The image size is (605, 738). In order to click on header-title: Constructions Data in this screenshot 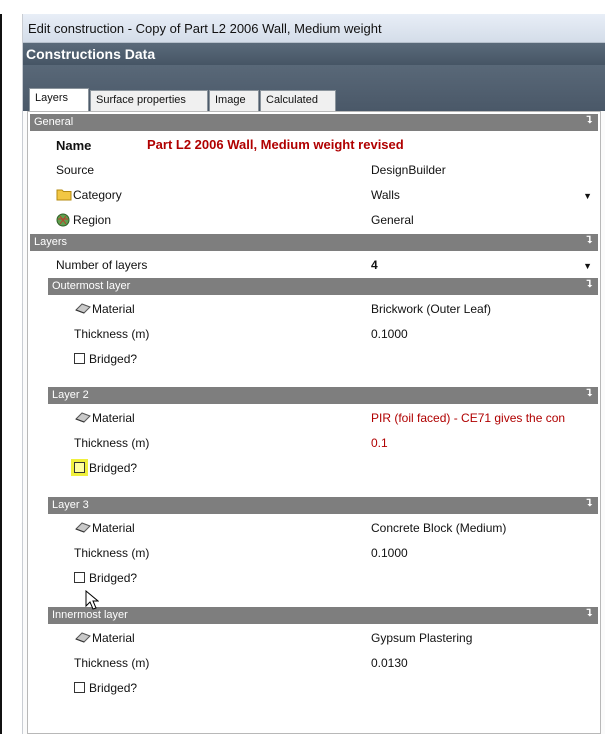, I will do `click(91, 54)`.